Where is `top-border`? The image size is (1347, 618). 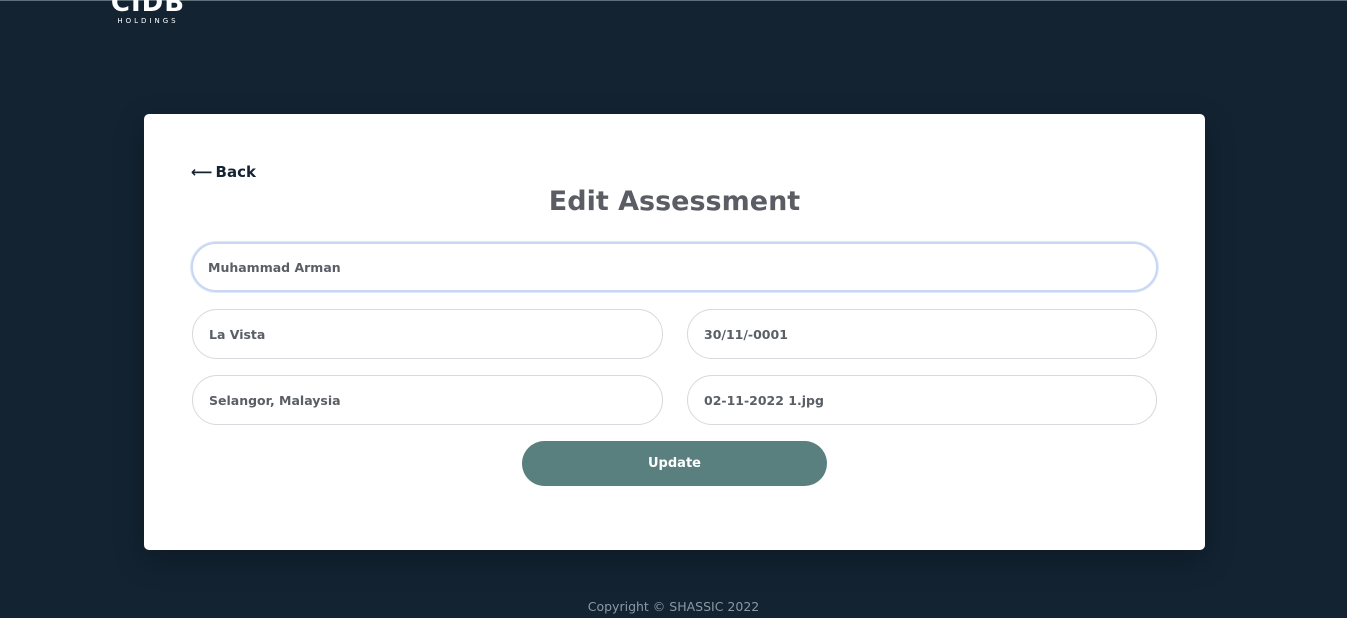
top-border is located at coordinates (673, 0).